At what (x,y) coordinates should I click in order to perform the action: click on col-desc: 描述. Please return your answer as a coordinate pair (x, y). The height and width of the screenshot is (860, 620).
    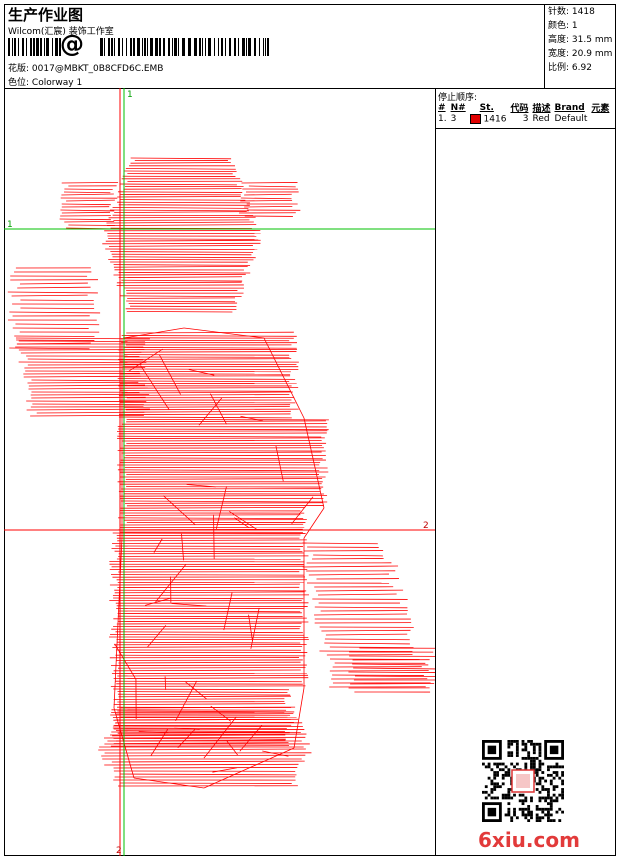
    Looking at the image, I should click on (541, 109).